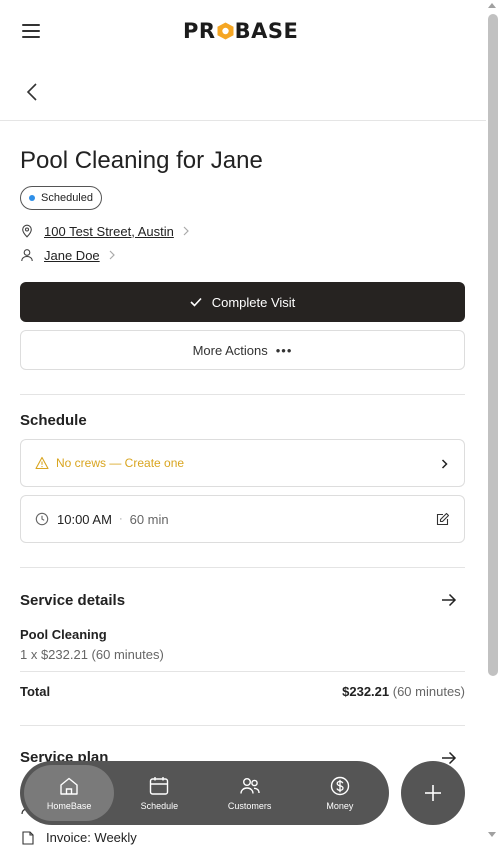  What do you see at coordinates (242, 463) in the screenshot?
I see `crew-warning-card: No crews — Create one` at bounding box center [242, 463].